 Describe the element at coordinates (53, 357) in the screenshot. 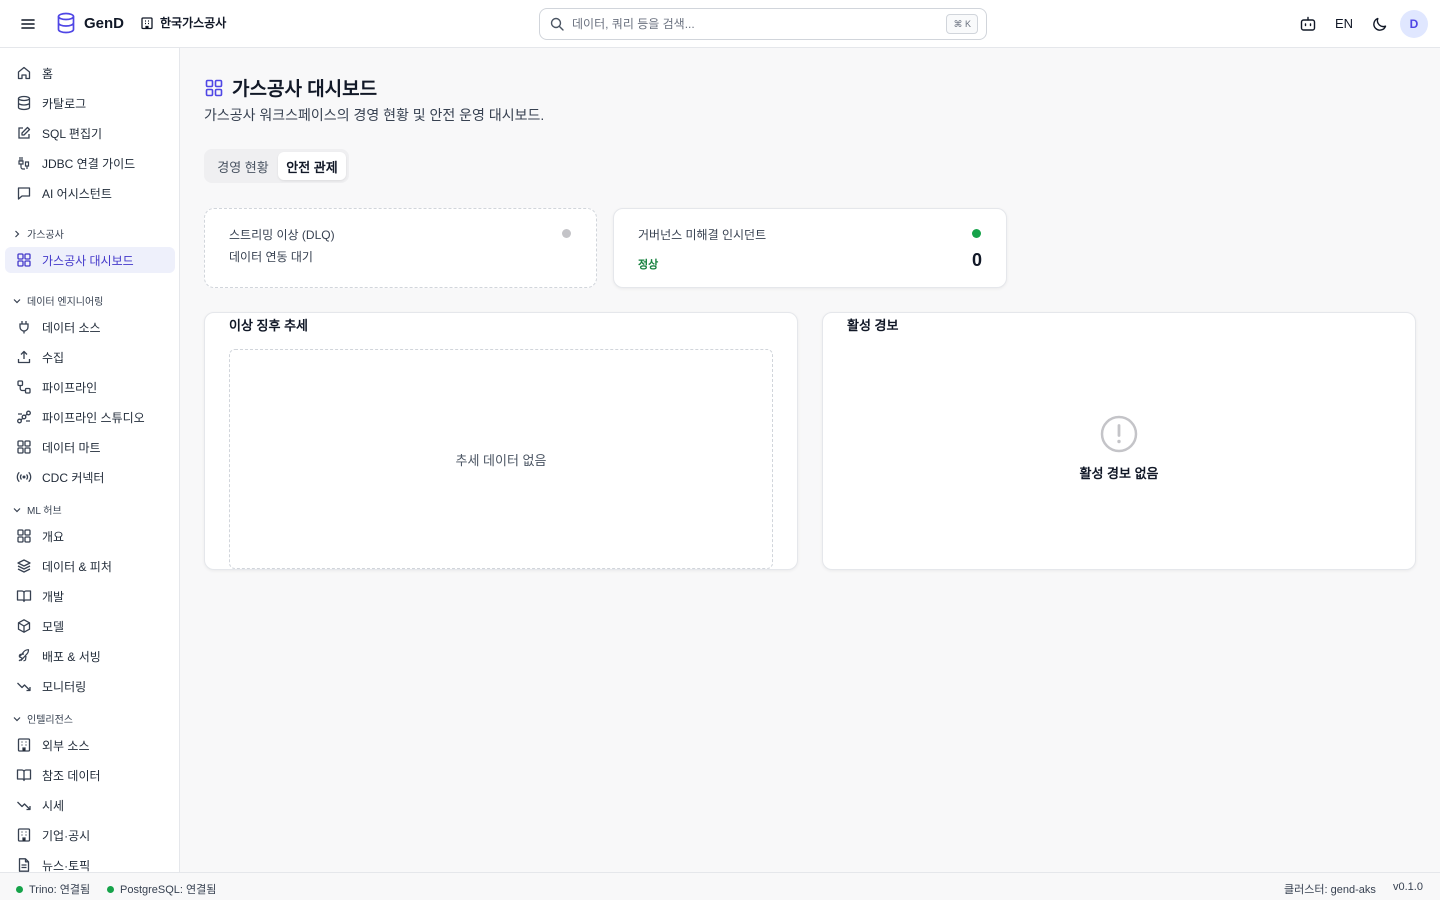

I see `sidebar-item-label: 수집` at that location.